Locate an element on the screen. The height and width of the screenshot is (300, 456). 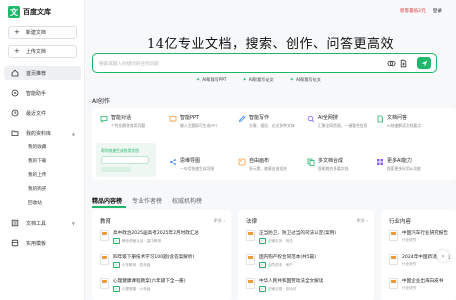
feature-desc: 智能融合多篇文档 is located at coordinates (333, 168).